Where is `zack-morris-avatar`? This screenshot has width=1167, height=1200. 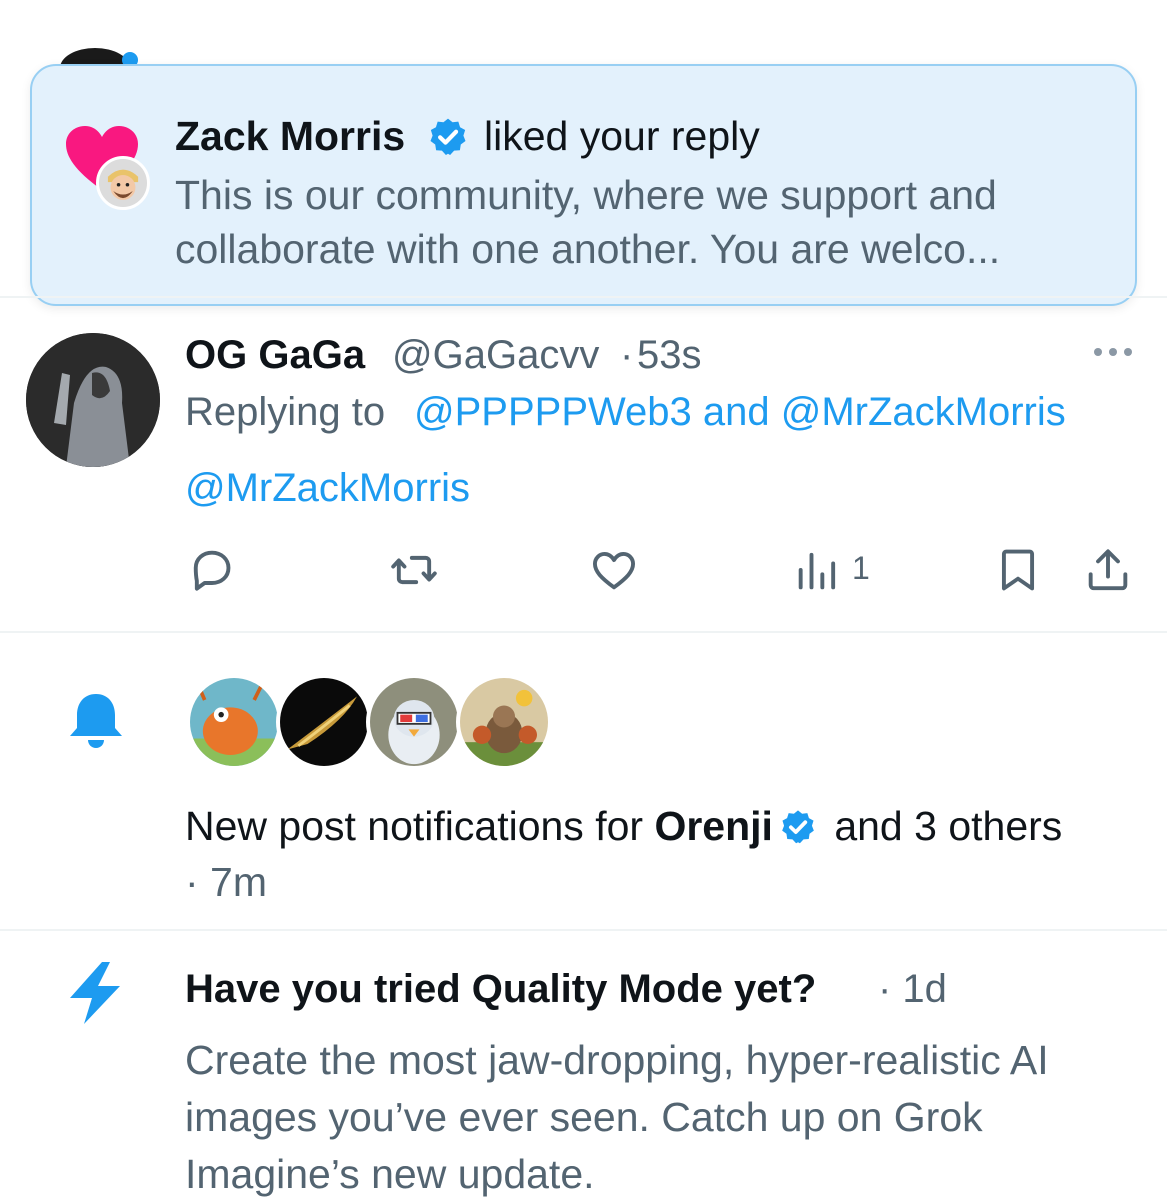
zack-morris-avatar is located at coordinates (123, 183).